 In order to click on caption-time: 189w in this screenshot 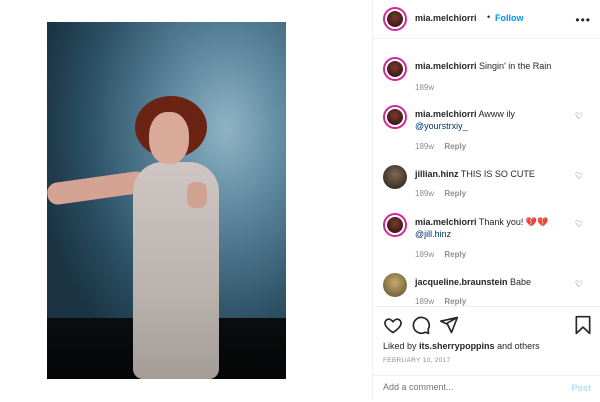, I will do `click(424, 87)`.